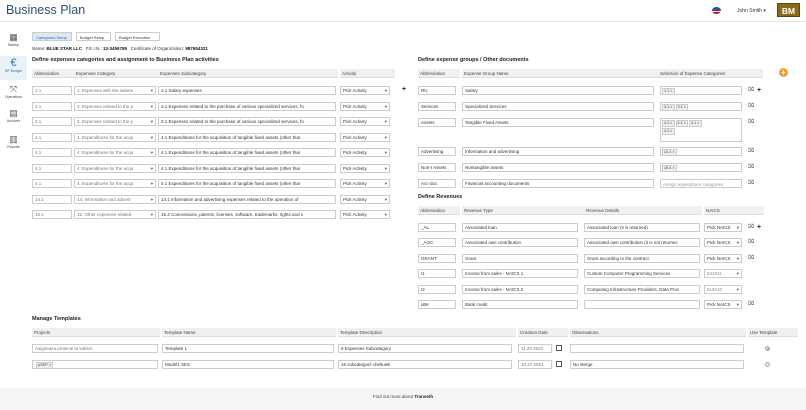  What do you see at coordinates (137, 36) in the screenshot?
I see `tab-budget-execution: Budget Execution` at bounding box center [137, 36].